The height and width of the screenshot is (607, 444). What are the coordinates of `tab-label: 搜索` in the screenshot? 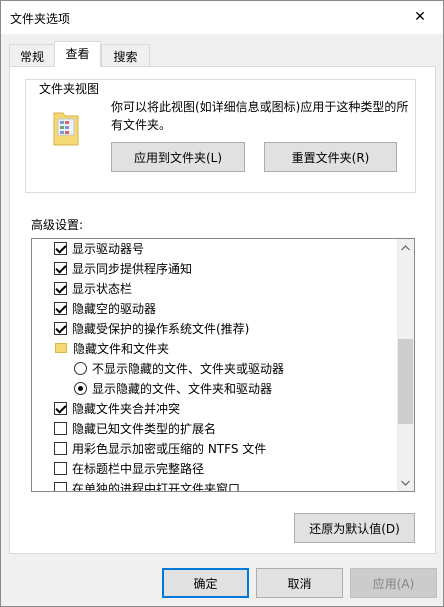 It's located at (125, 57).